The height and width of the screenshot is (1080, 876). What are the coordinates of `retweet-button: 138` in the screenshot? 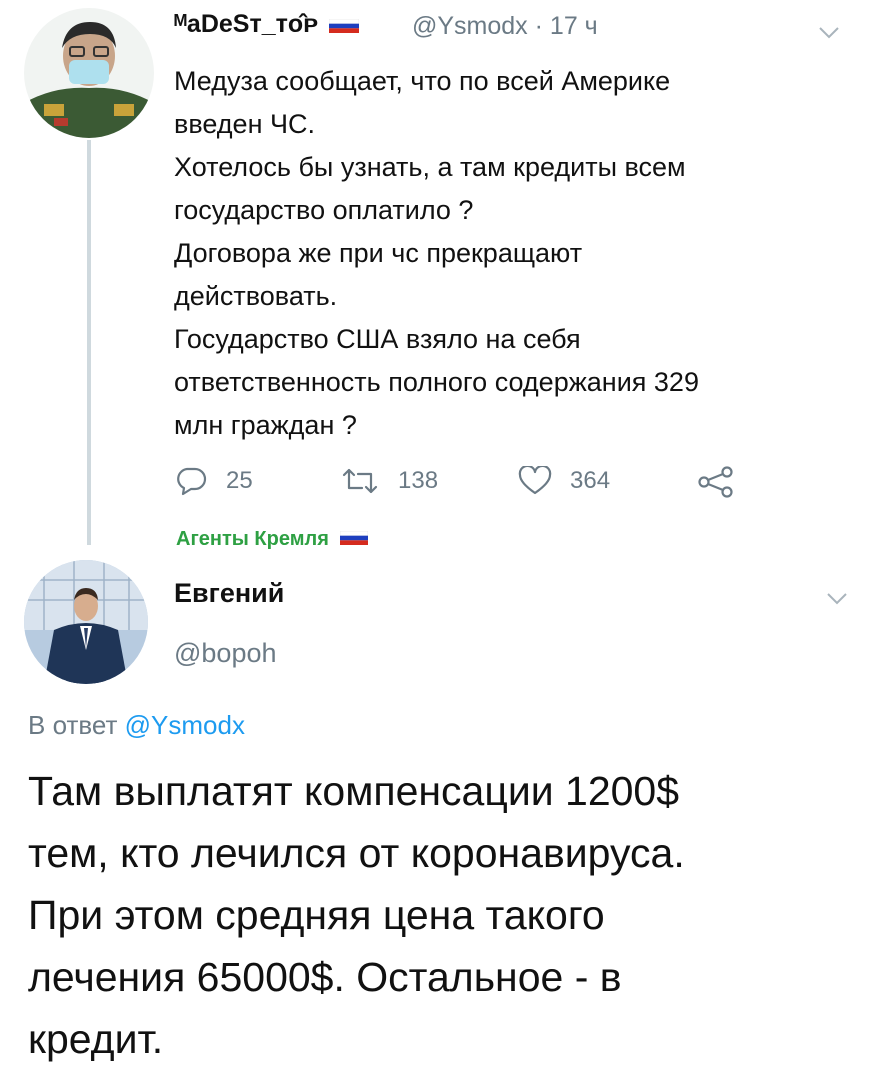 It's located at (389, 481).